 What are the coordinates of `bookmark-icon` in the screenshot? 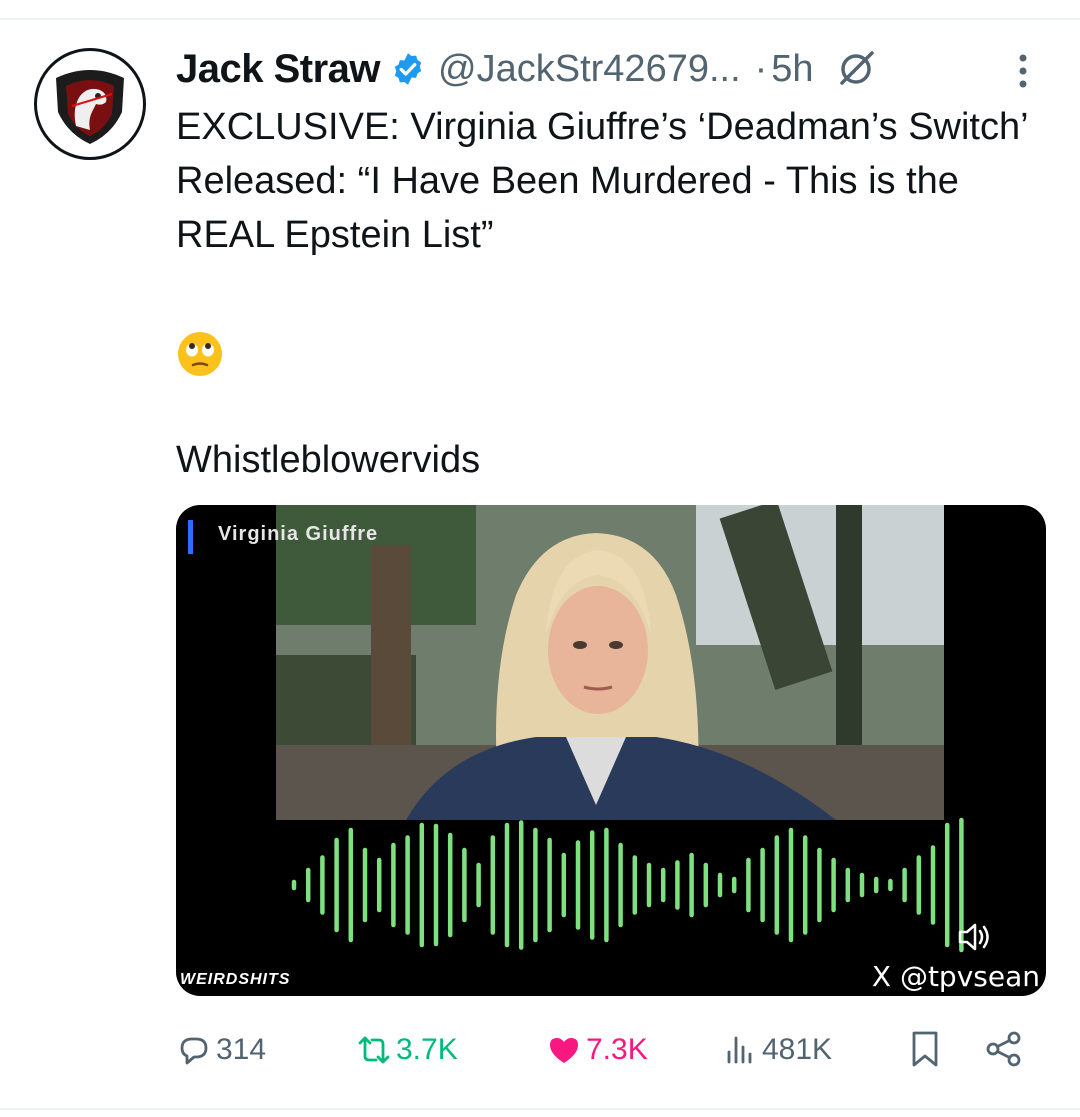 It's located at (925, 1049).